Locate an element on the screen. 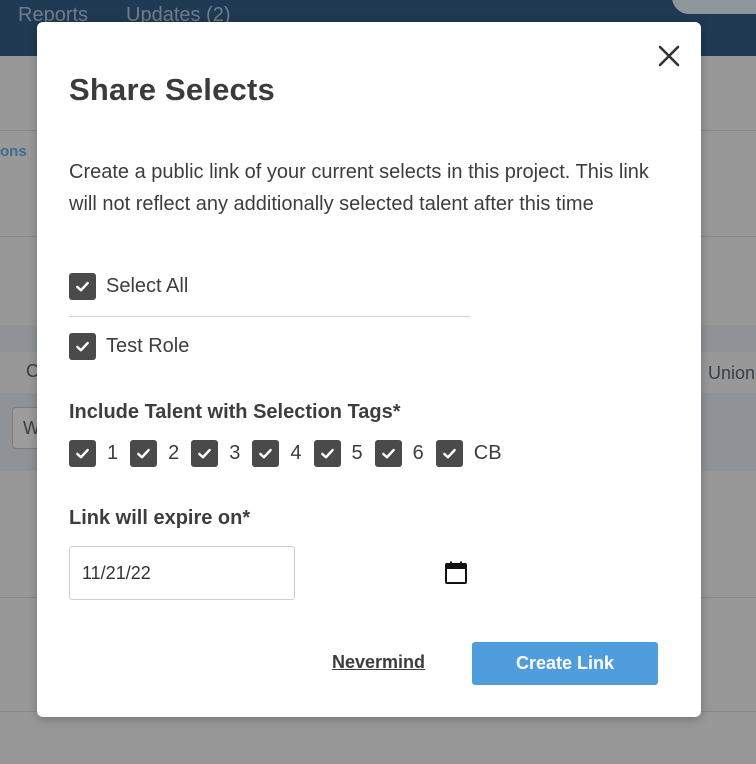 The image size is (756, 764). select-all-label: Select All is located at coordinates (147, 286).